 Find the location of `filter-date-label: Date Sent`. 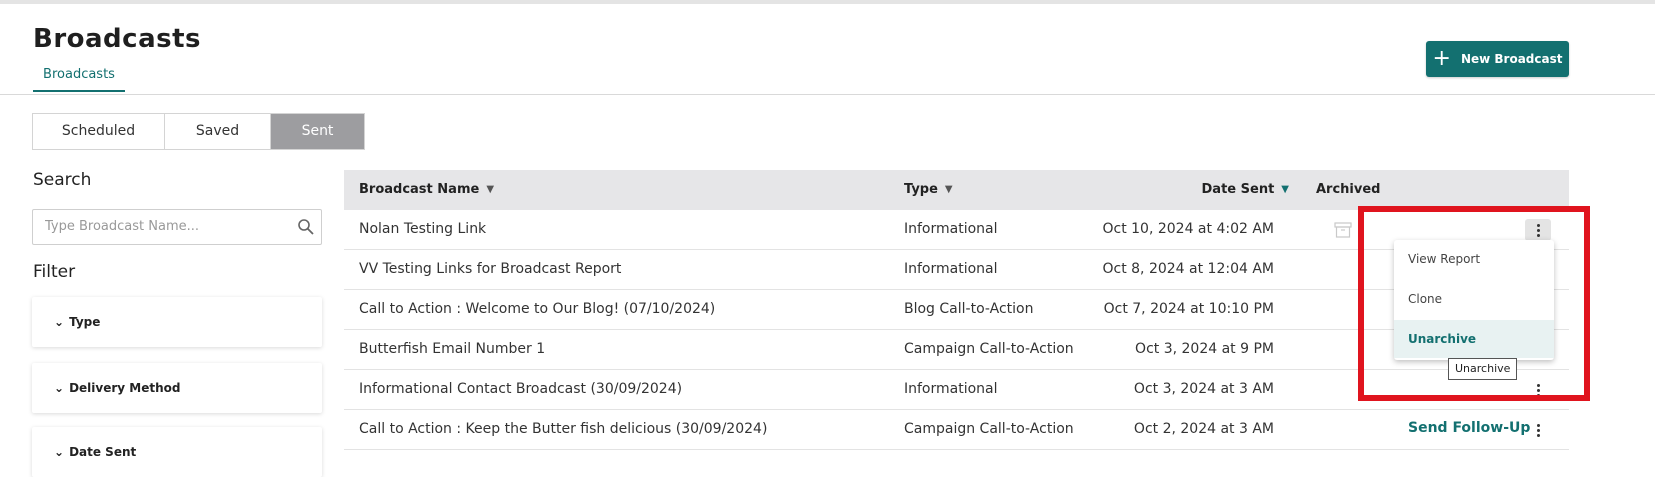

filter-date-label: Date Sent is located at coordinates (103, 452).